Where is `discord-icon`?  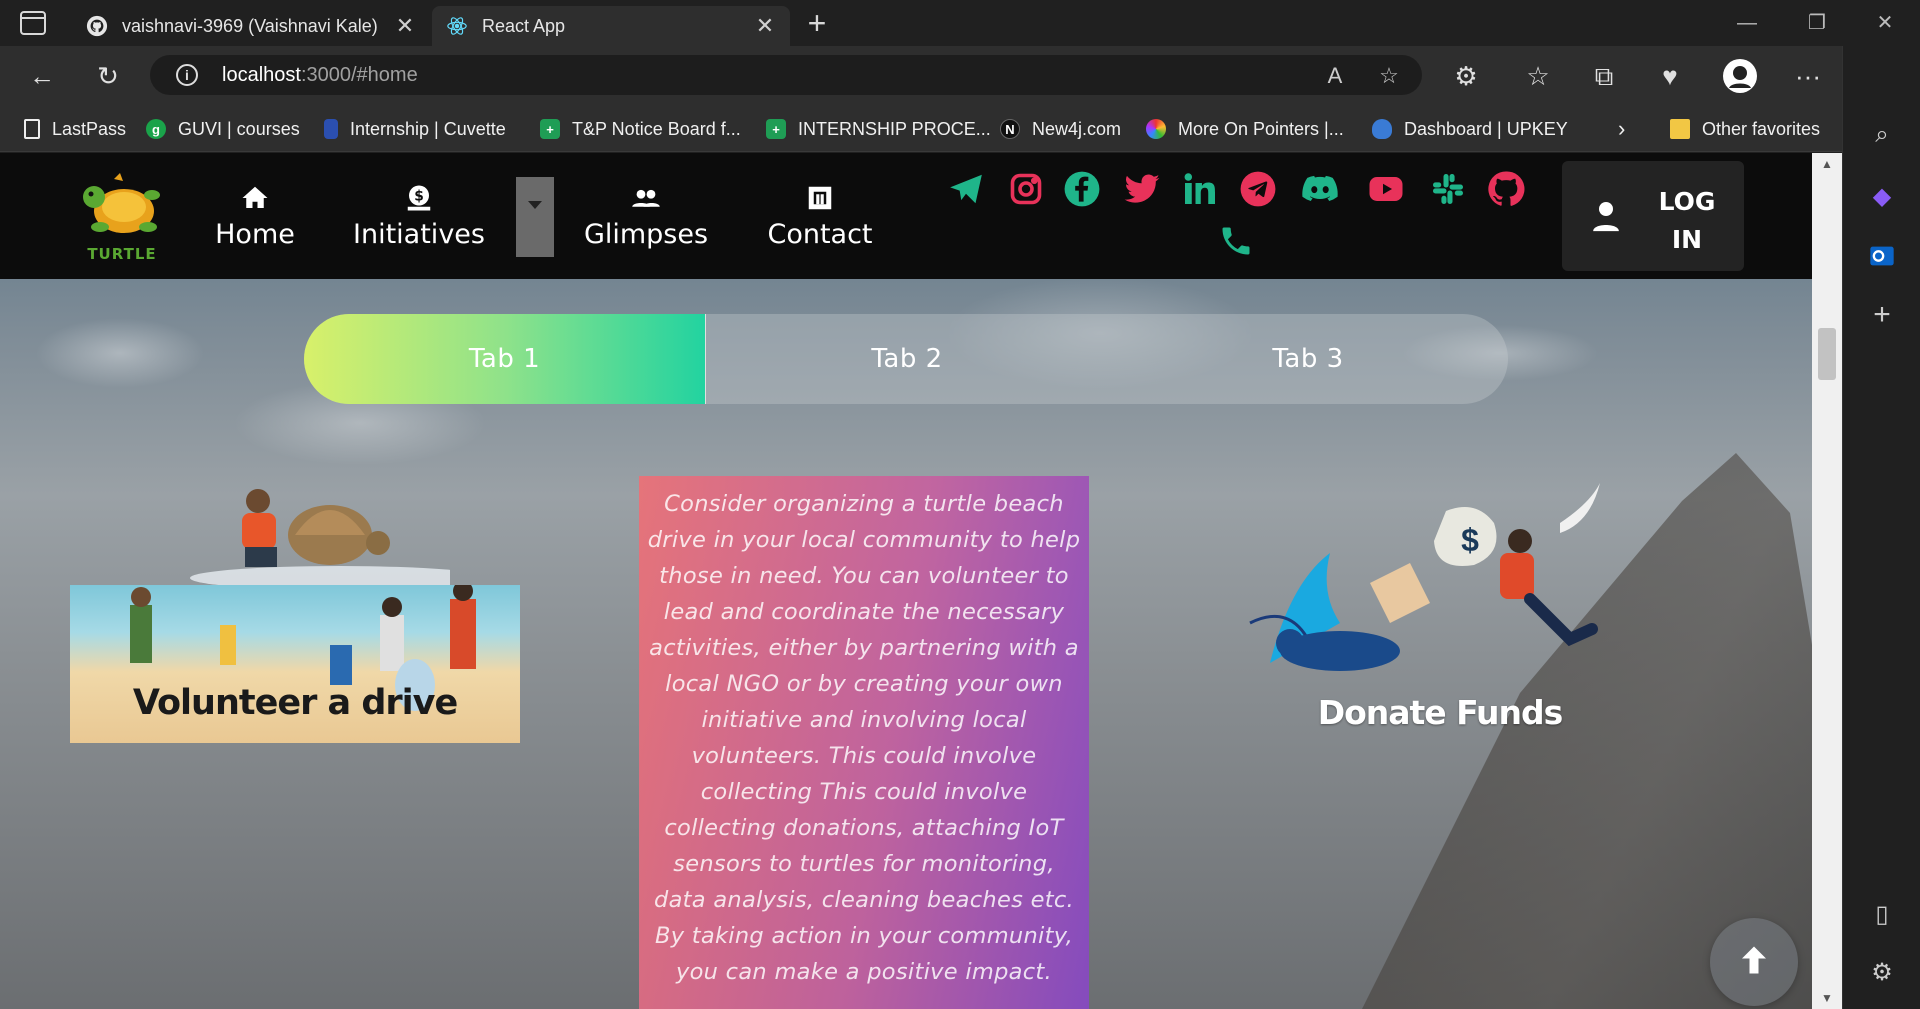
discord-icon is located at coordinates (1320, 189).